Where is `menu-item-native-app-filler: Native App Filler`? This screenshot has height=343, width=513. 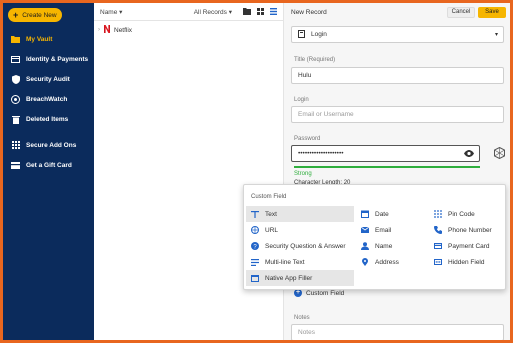 menu-item-native-app-filler: Native App Filler is located at coordinates (300, 278).